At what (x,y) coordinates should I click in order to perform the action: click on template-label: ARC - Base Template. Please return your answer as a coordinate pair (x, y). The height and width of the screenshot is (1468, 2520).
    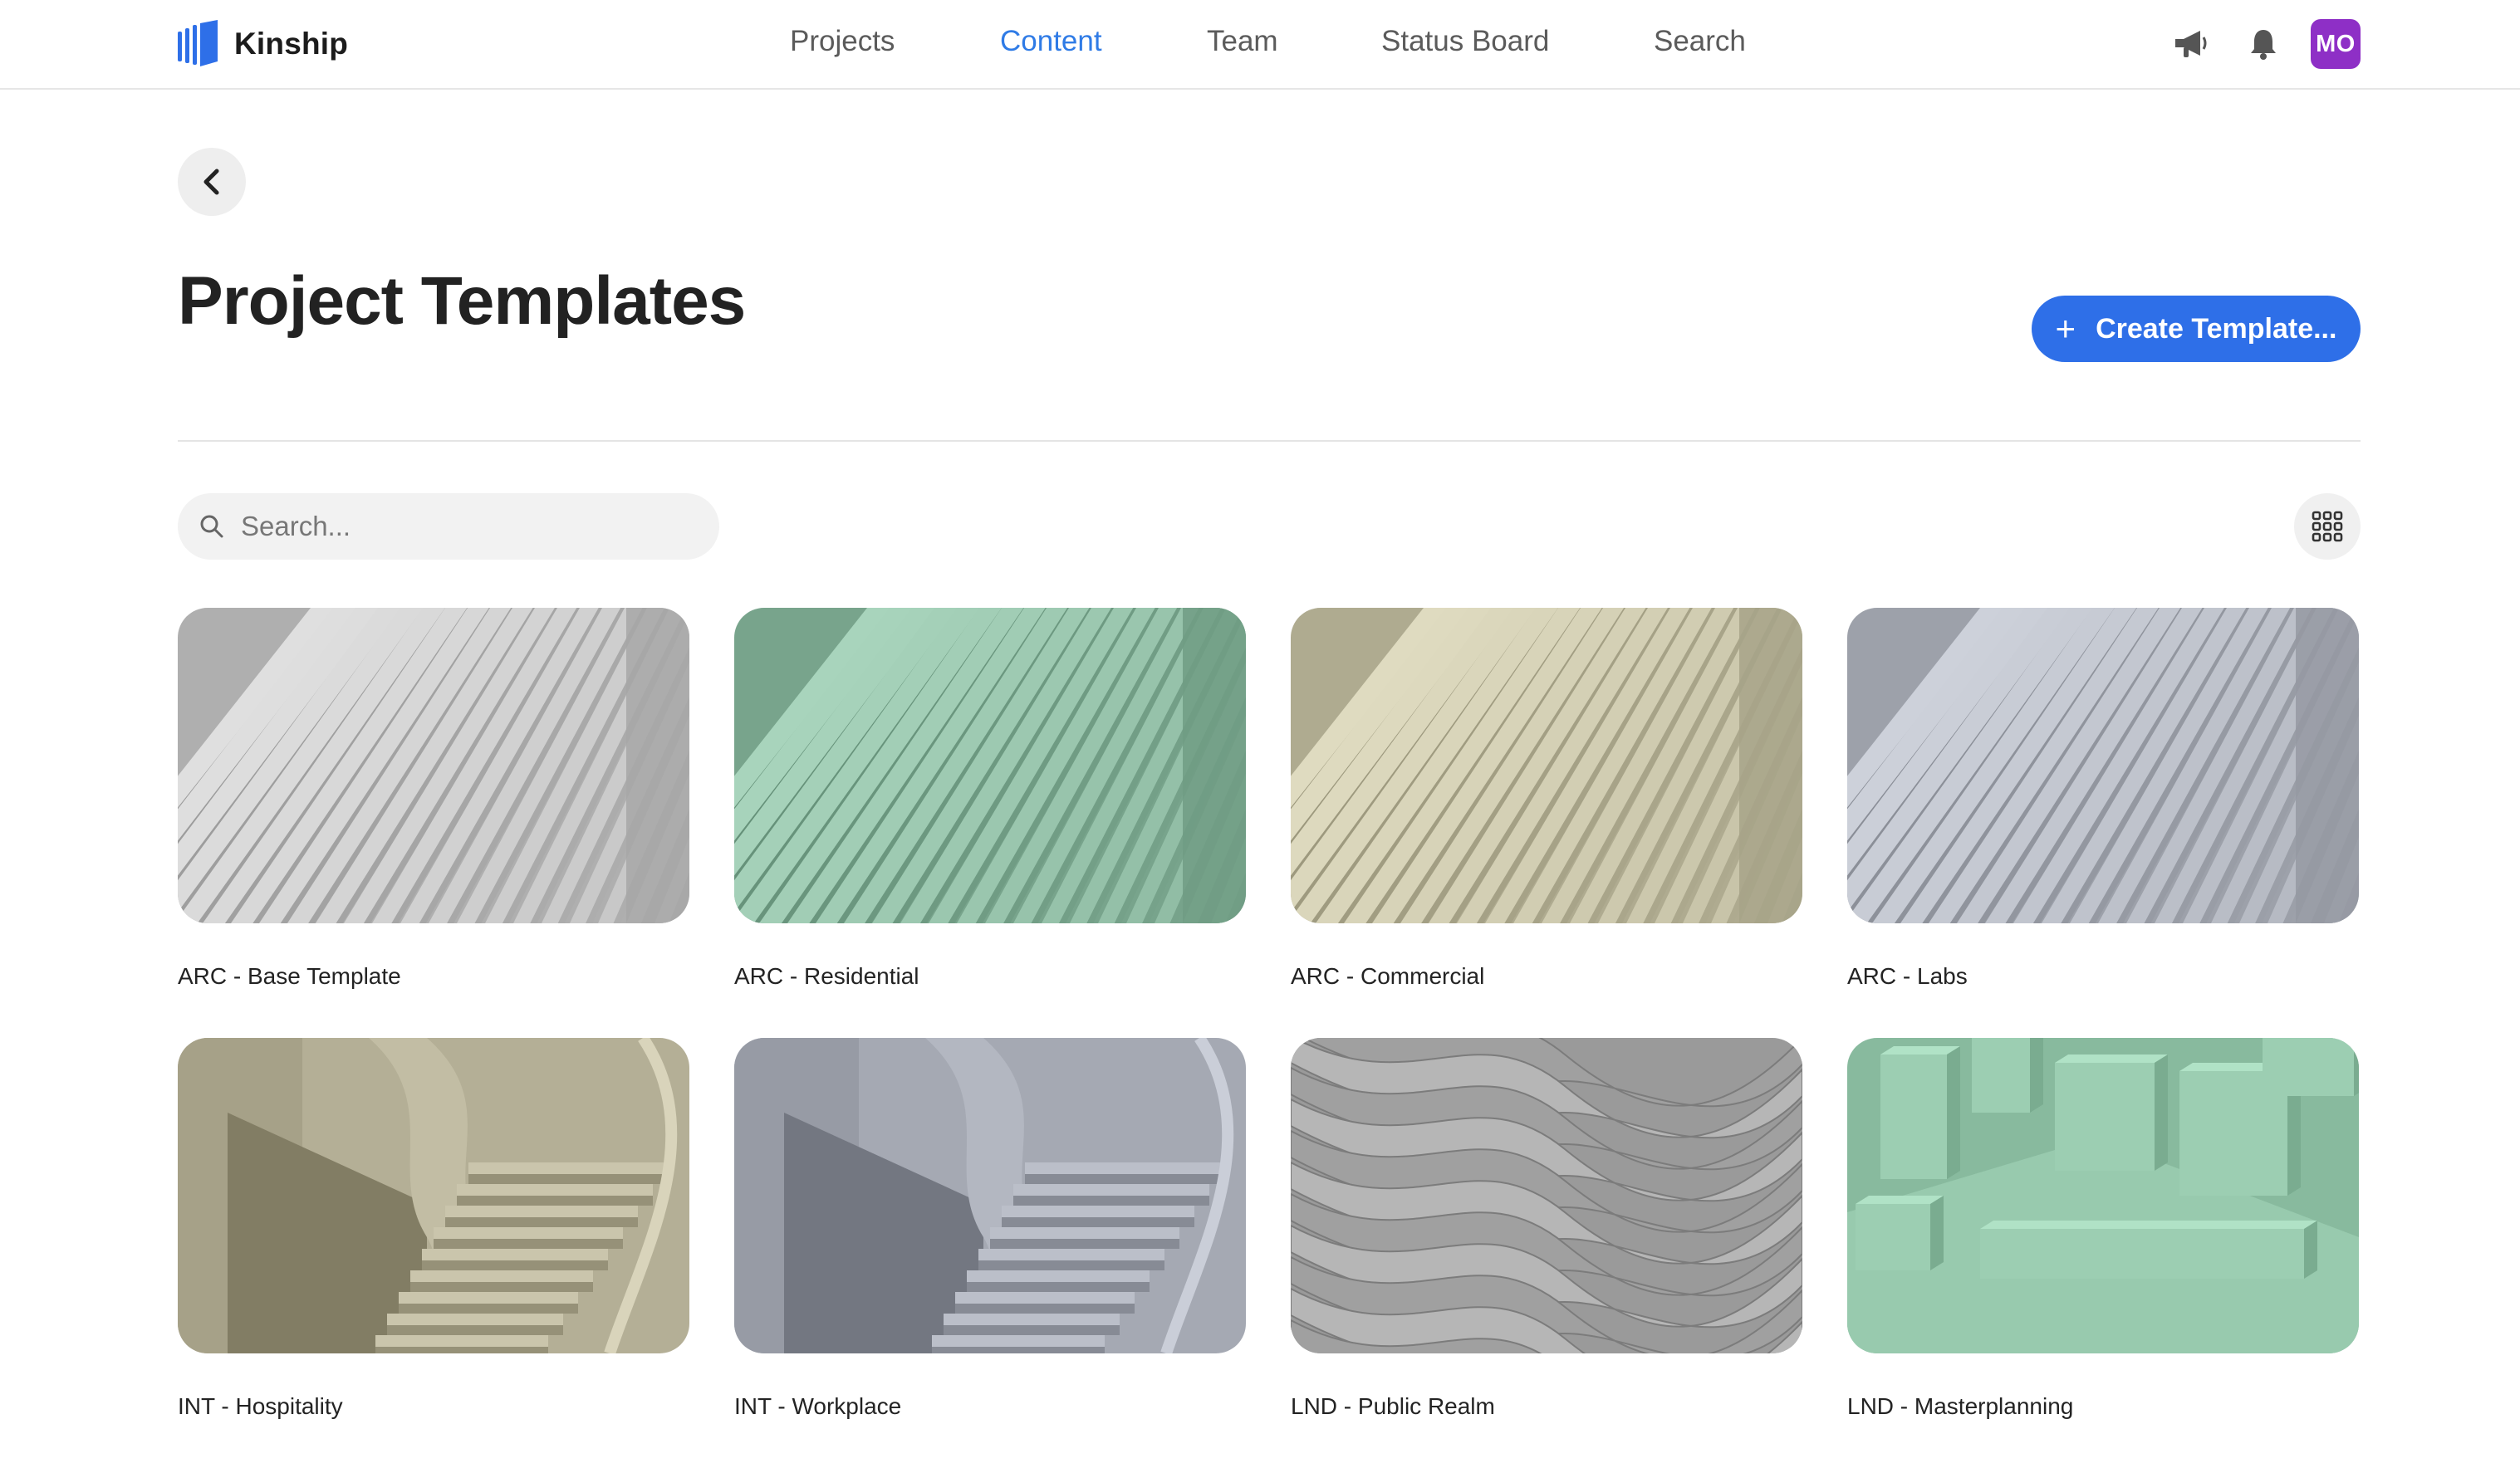
    Looking at the image, I should click on (434, 977).